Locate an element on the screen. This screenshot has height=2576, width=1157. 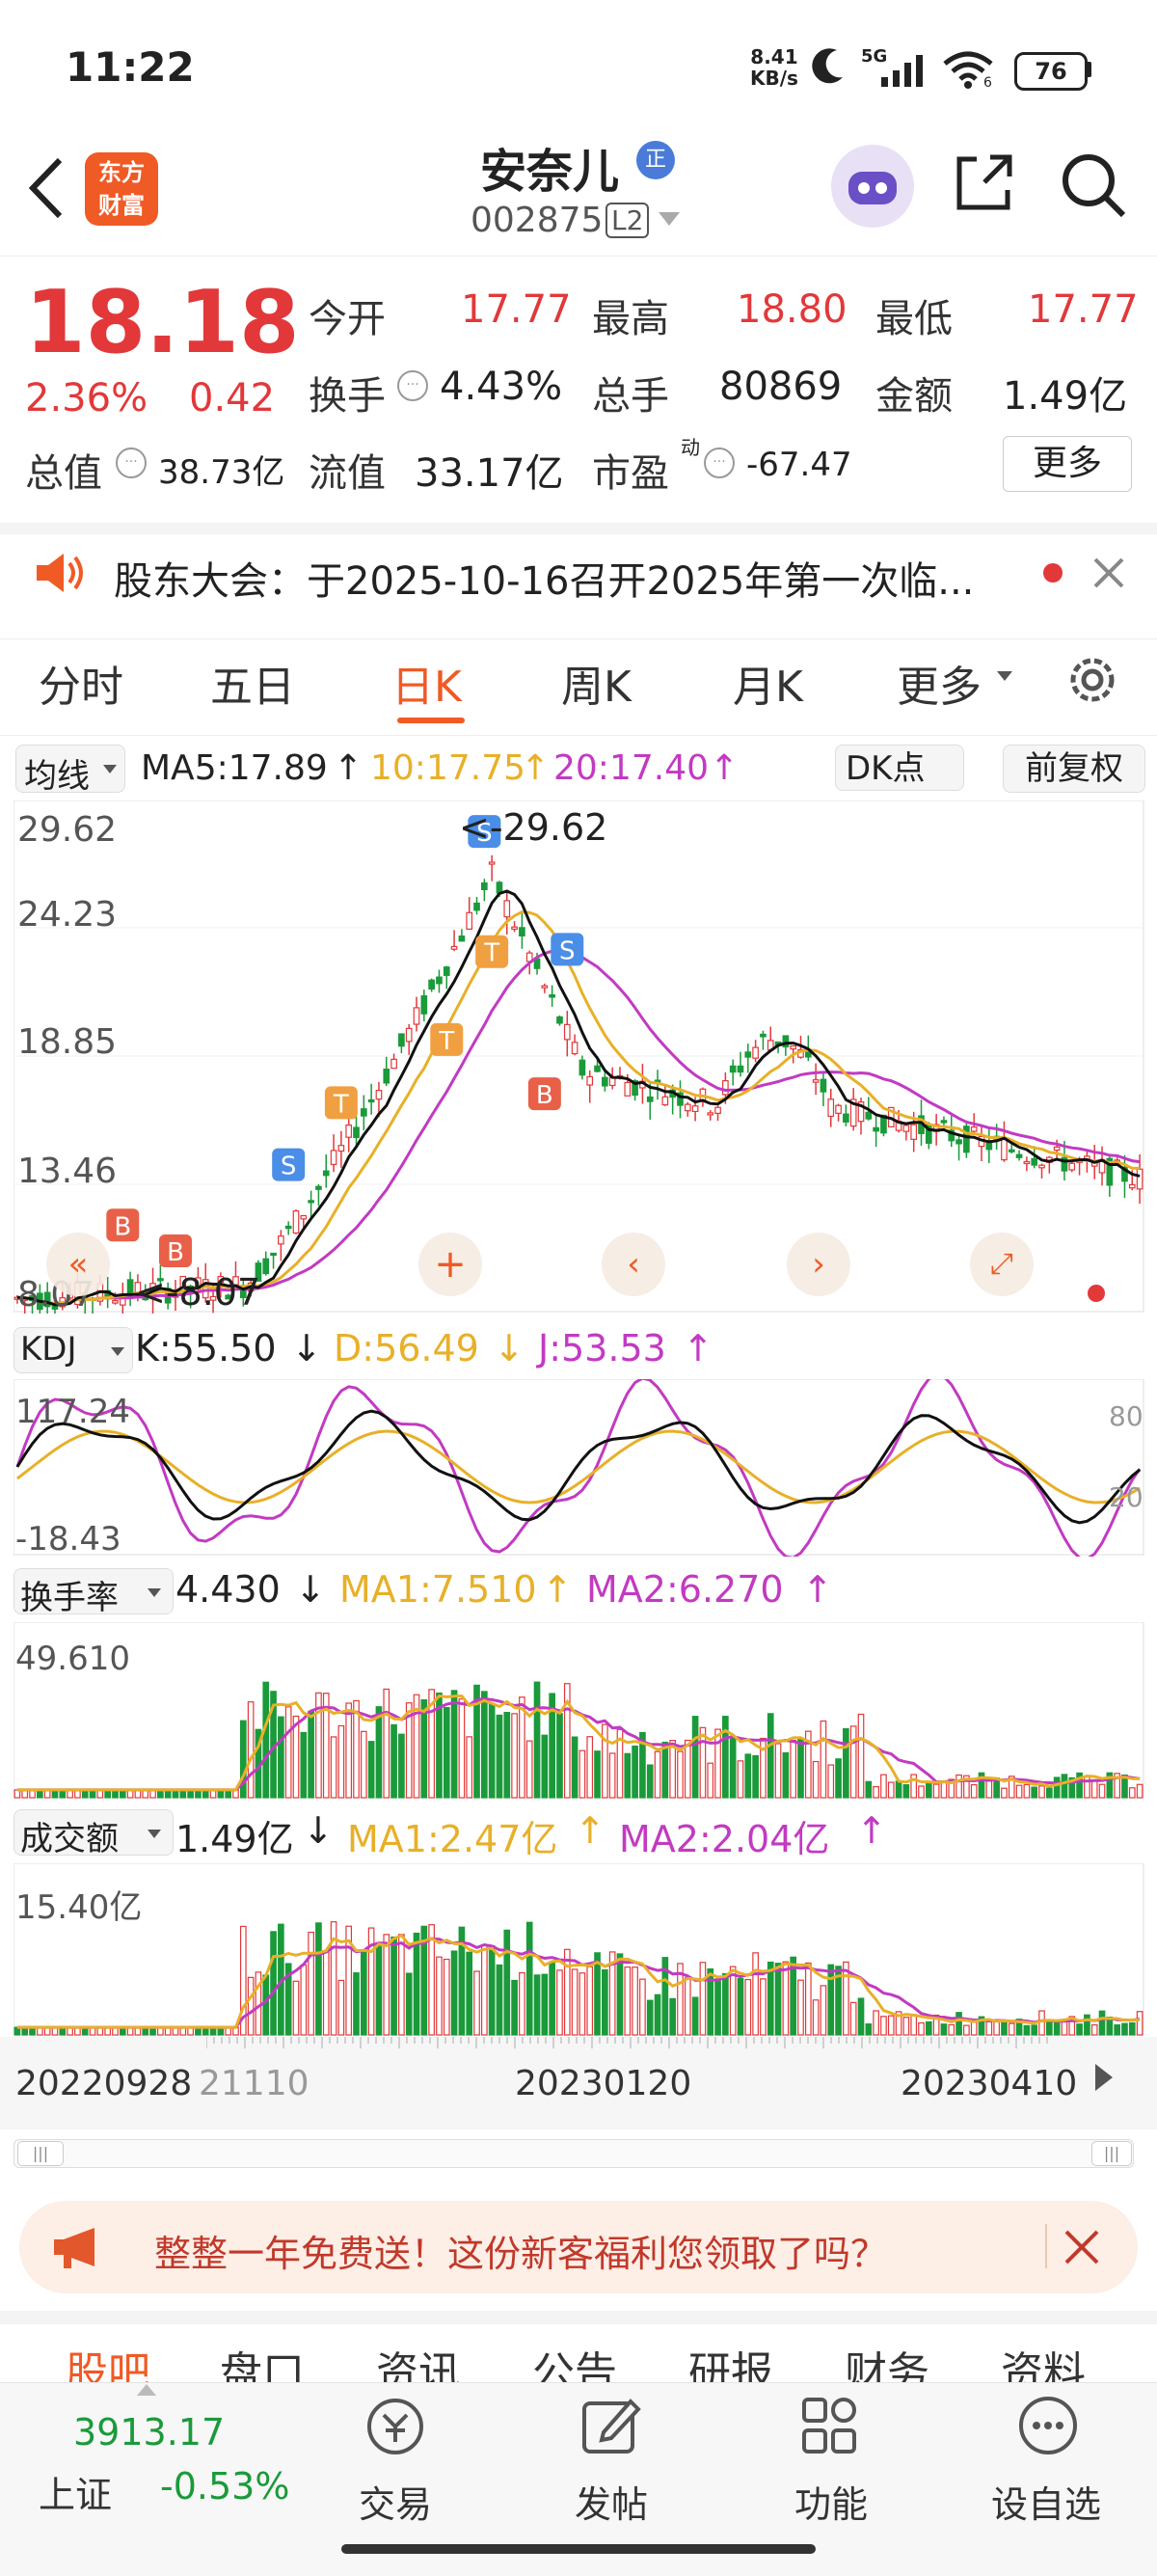
tab-daily-k: 日K is located at coordinates (426, 683).